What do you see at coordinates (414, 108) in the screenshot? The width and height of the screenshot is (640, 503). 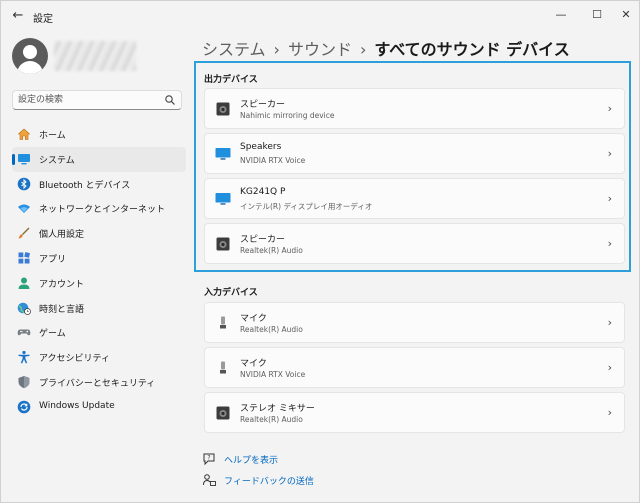 I see `output-device-card: スピーカー Nahimic mirroring device ›` at bounding box center [414, 108].